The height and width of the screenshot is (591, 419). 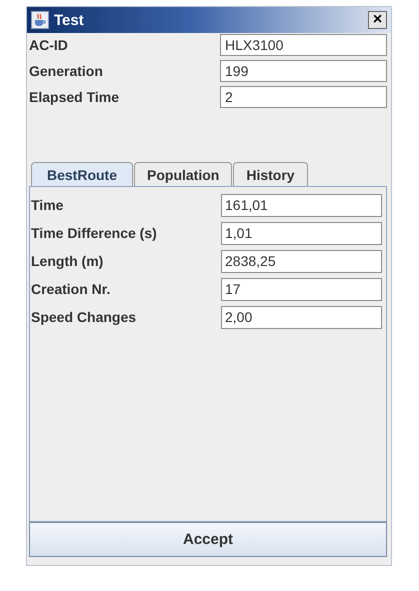 I want to click on input-field: 199, so click(x=303, y=71).